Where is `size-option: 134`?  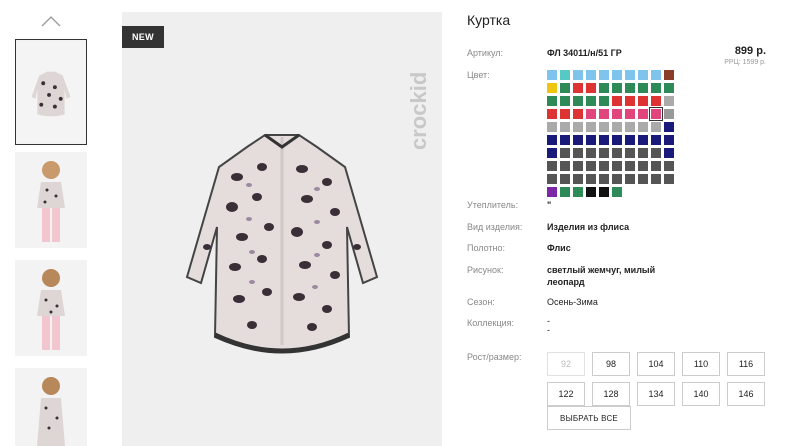 size-option: 134 is located at coordinates (656, 394).